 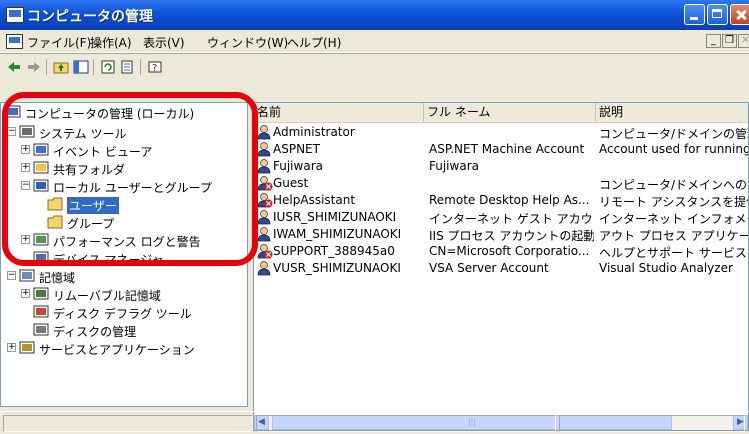 I want to click on device-manager-icon, so click(x=41, y=257).